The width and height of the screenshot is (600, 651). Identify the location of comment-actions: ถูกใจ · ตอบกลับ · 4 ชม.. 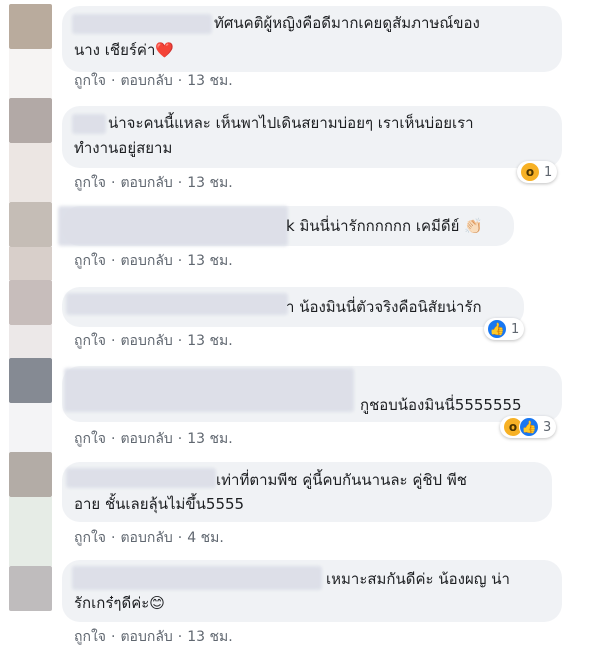
(149, 538).